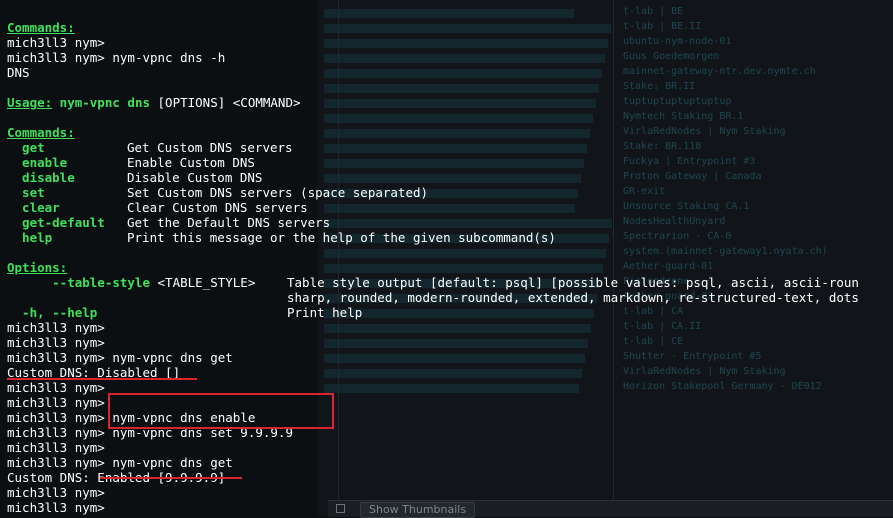 The height and width of the screenshot is (518, 893). I want to click on subcommand-name: clear, so click(33, 207).